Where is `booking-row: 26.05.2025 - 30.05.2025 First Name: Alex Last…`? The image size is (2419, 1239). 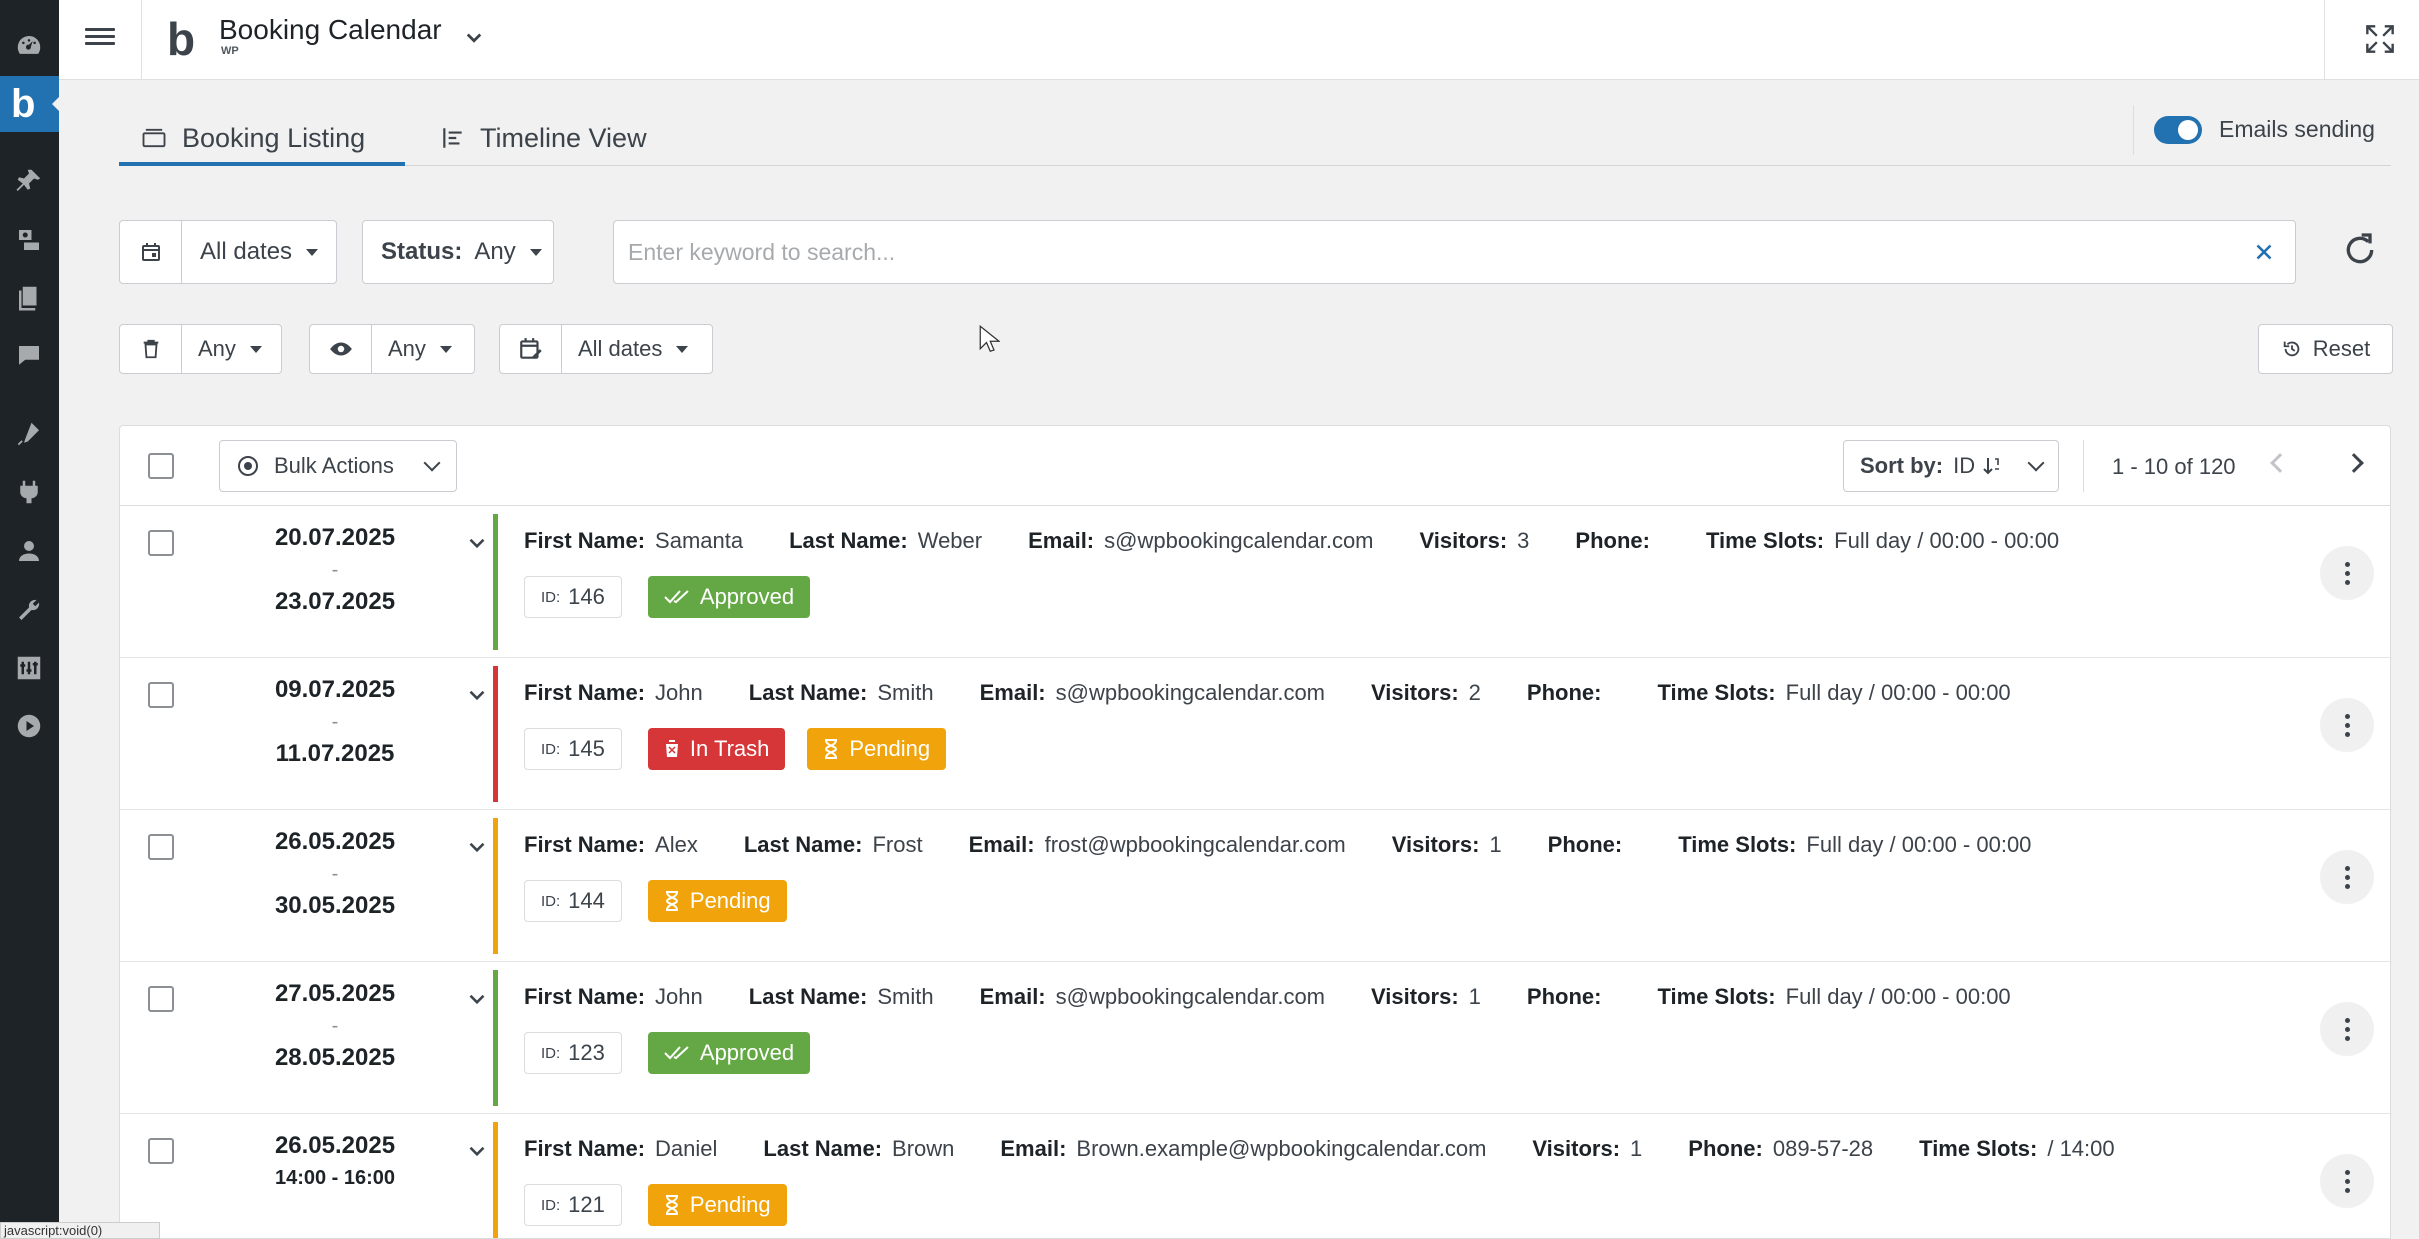
booking-row: 26.05.2025 - 30.05.2025 First Name: Alex Last… is located at coordinates (1255, 886).